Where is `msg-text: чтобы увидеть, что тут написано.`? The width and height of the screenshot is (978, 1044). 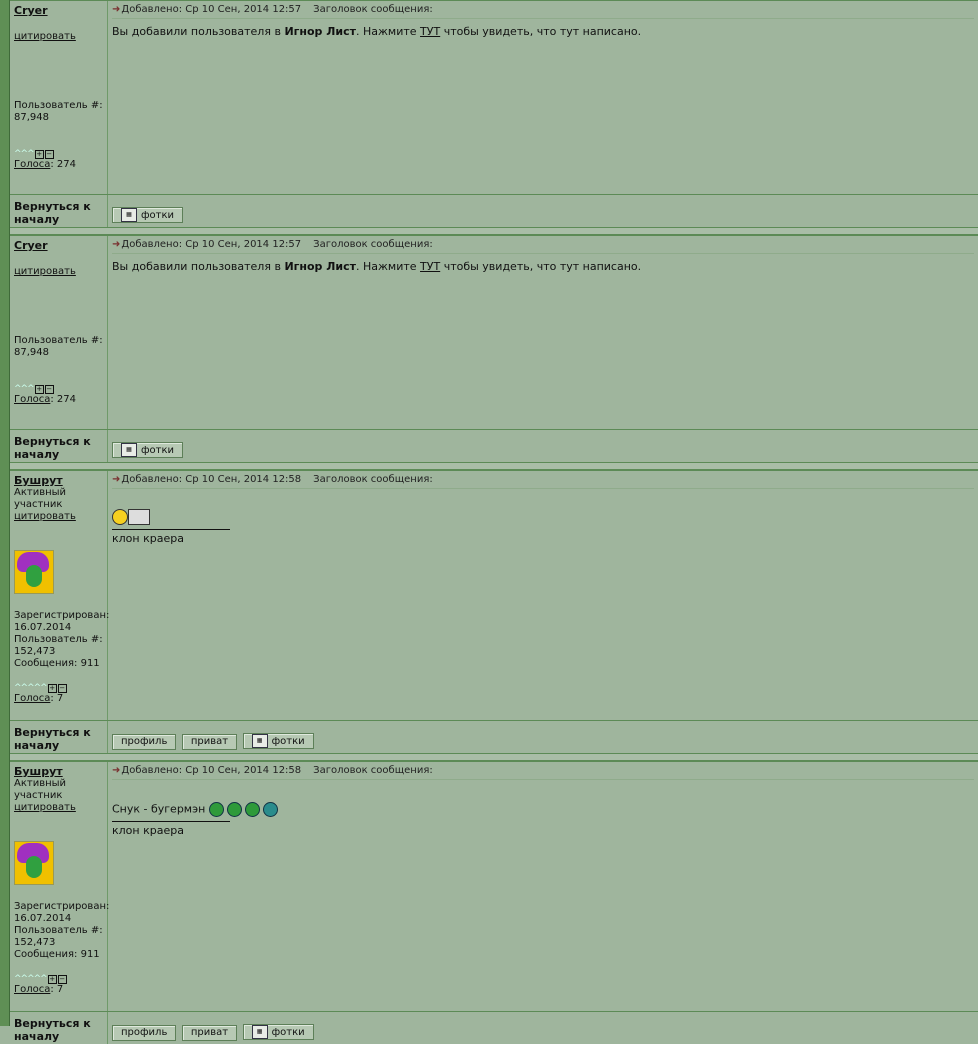
msg-text: чтобы увидеть, что тут написано. is located at coordinates (541, 31).